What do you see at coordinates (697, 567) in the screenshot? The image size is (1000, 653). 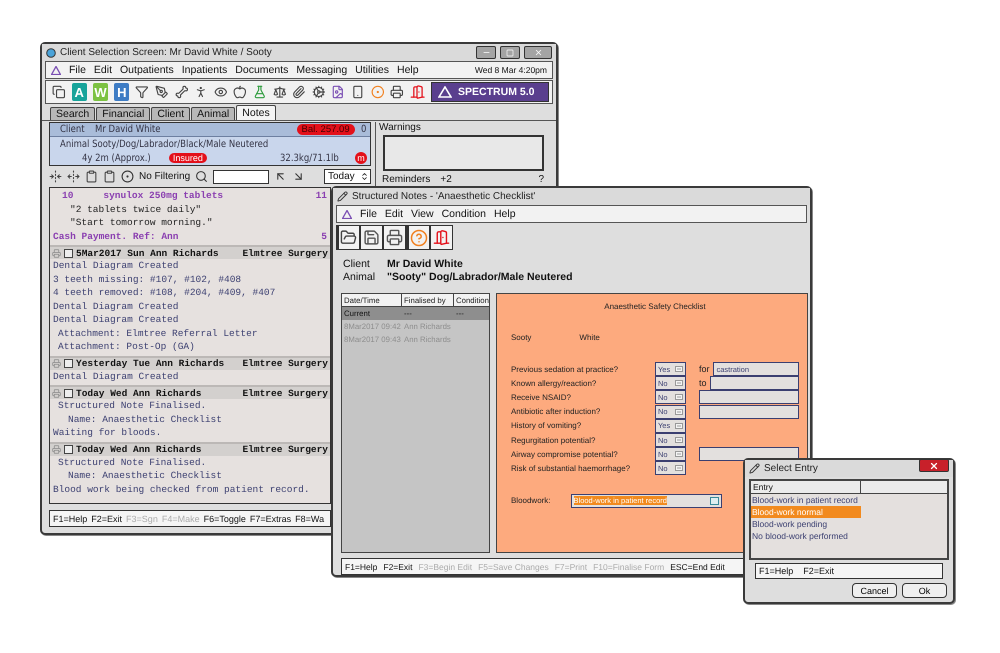 I see `function-key: ESC=End Edit` at bounding box center [697, 567].